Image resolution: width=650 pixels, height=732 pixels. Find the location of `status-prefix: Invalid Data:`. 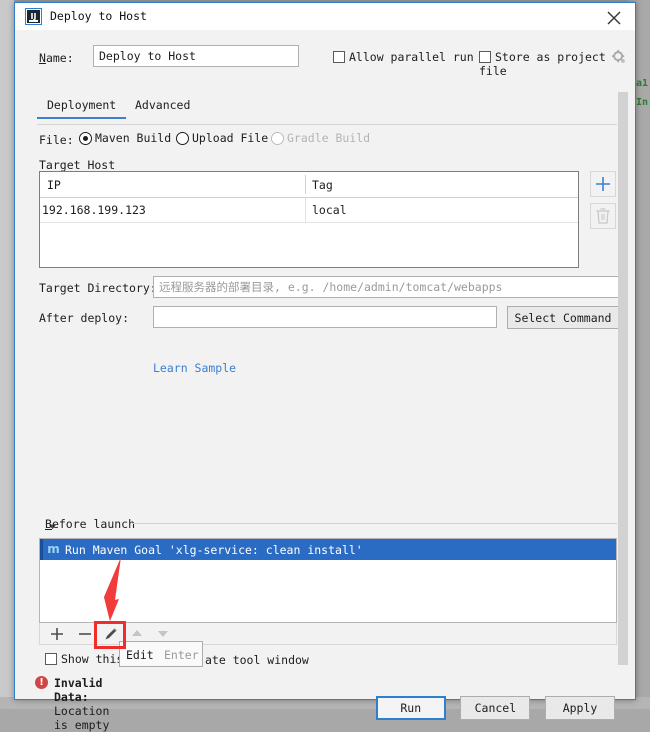

status-prefix: Invalid Data: is located at coordinates (78, 690).